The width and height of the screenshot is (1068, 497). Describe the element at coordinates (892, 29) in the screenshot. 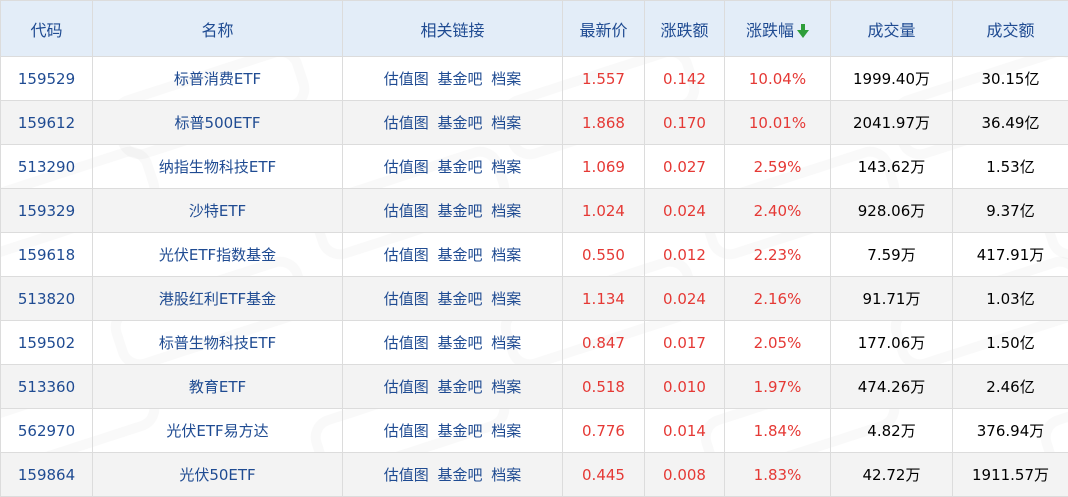

I see `col-header-volume: 成交量` at that location.